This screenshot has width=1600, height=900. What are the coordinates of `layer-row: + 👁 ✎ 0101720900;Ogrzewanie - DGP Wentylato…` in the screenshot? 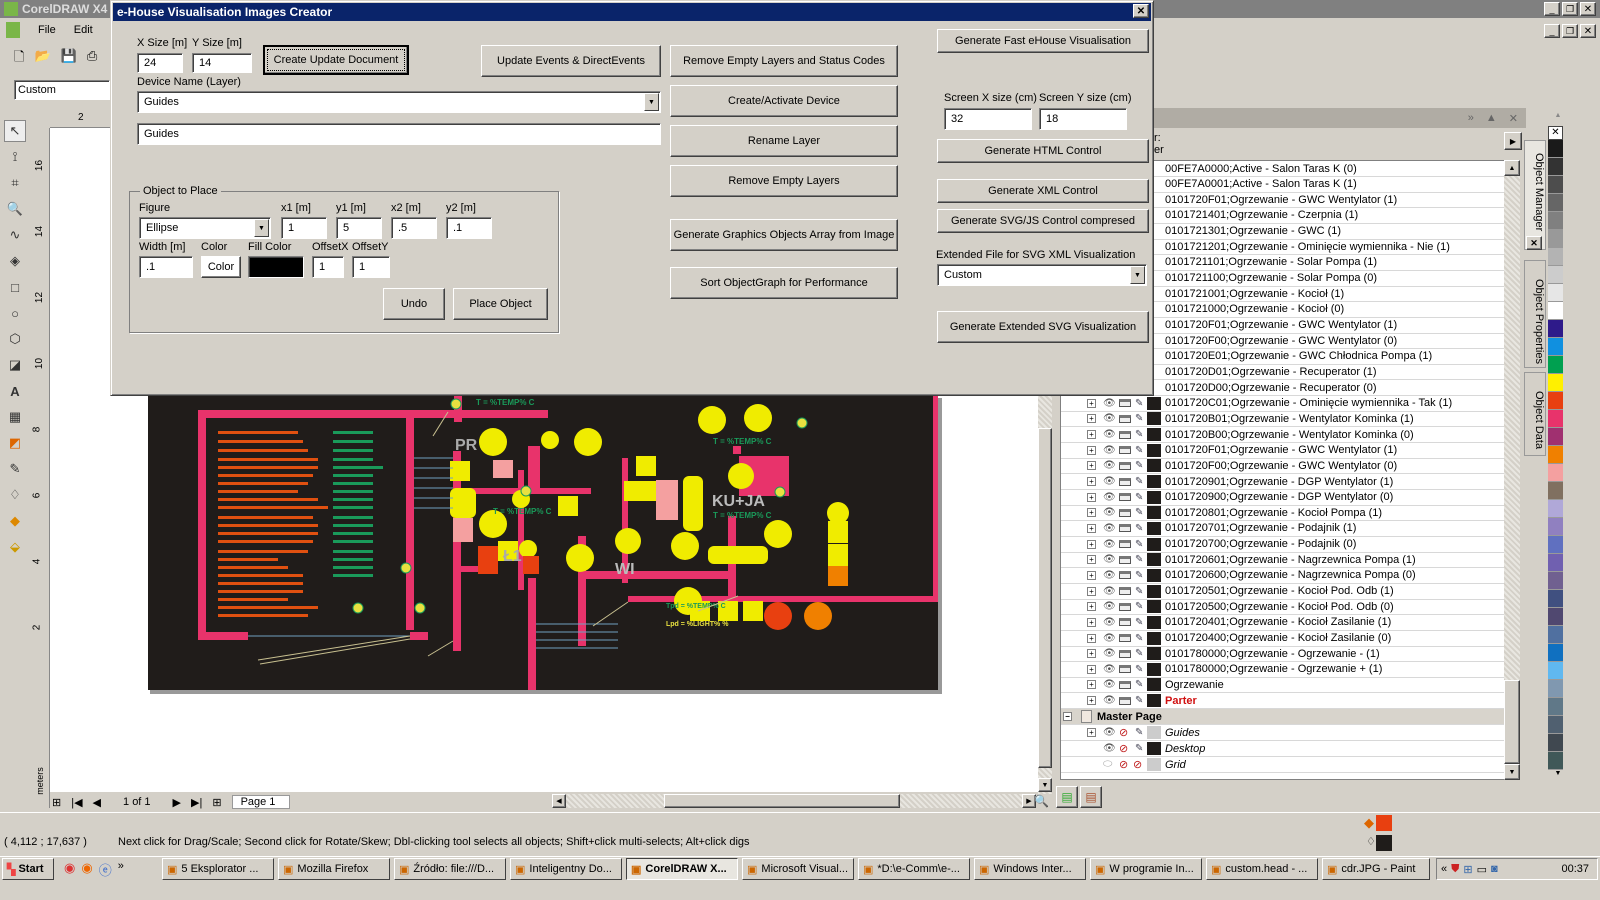 It's located at (1283, 498).